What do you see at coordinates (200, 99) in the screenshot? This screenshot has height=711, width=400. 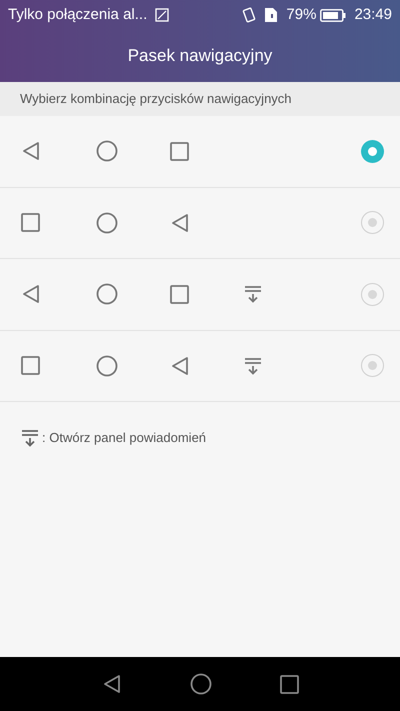 I see `section-header: Wybierz kombinację przycisków nawigacyjnych` at bounding box center [200, 99].